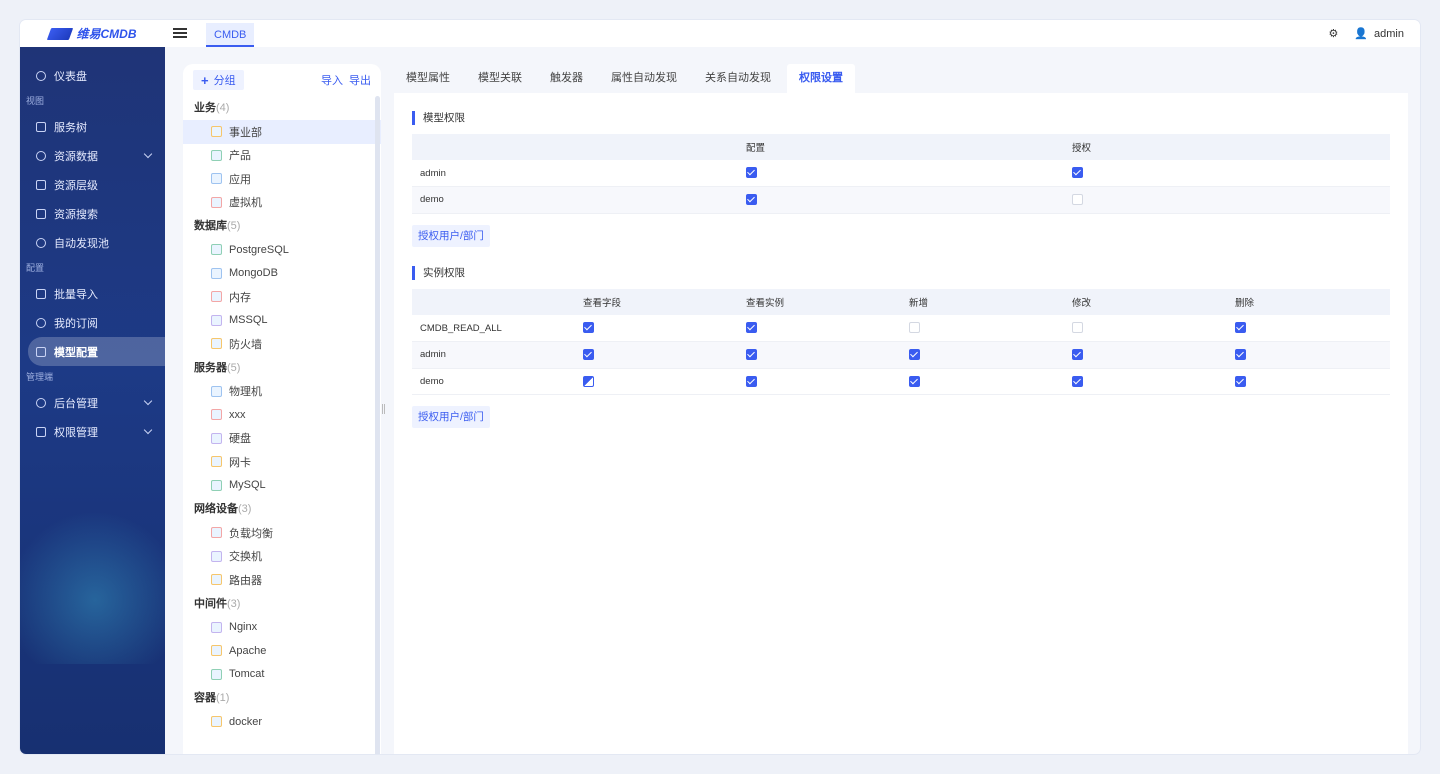 This screenshot has height=774, width=1440. Describe the element at coordinates (282, 344) in the screenshot. I see `tree-item: 防火墙` at that location.